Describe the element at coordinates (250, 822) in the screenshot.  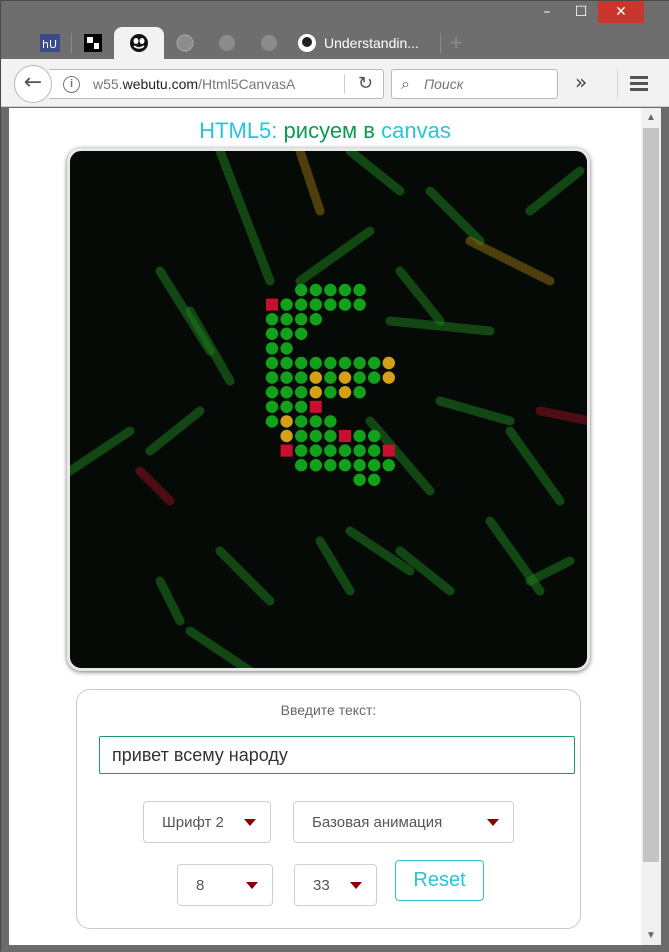
I see `chevron-down-icon` at that location.